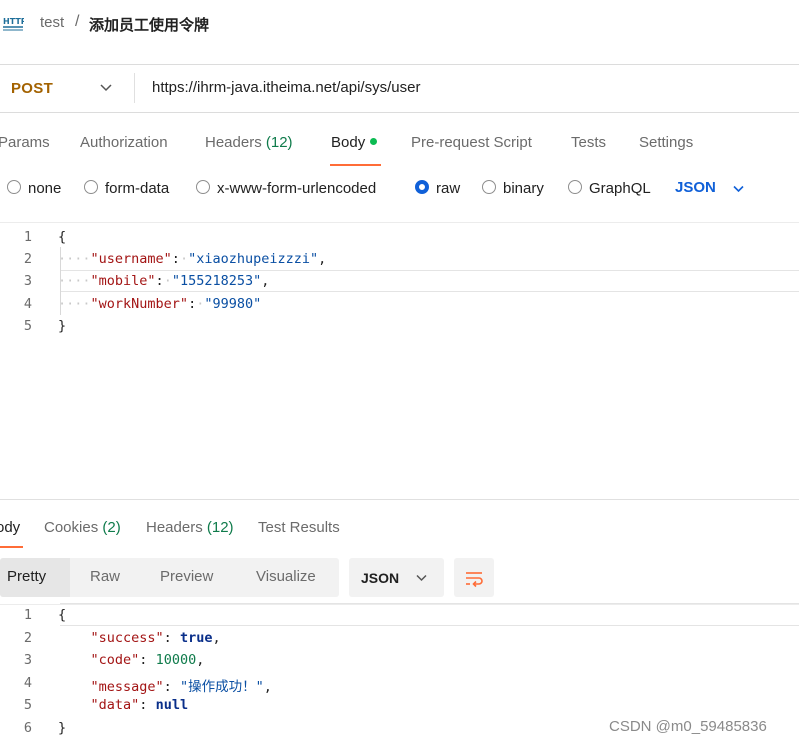 This screenshot has height=745, width=799. I want to click on json-value: 10000, so click(176, 660).